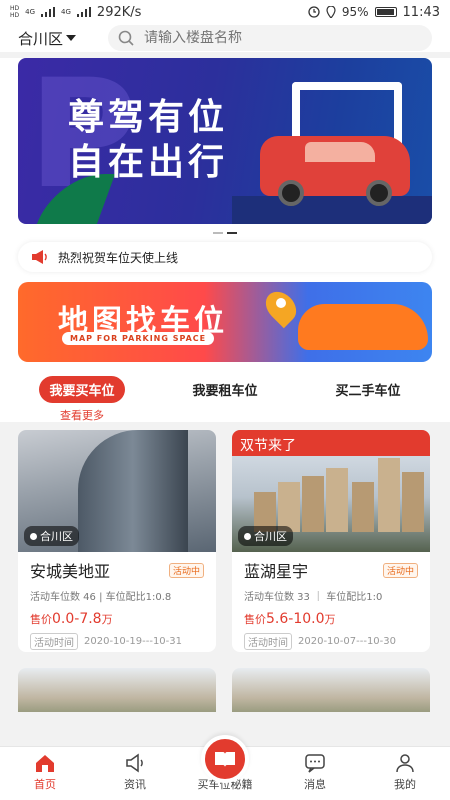 The image size is (450, 800). I want to click on header: 合川区, so click(225, 38).